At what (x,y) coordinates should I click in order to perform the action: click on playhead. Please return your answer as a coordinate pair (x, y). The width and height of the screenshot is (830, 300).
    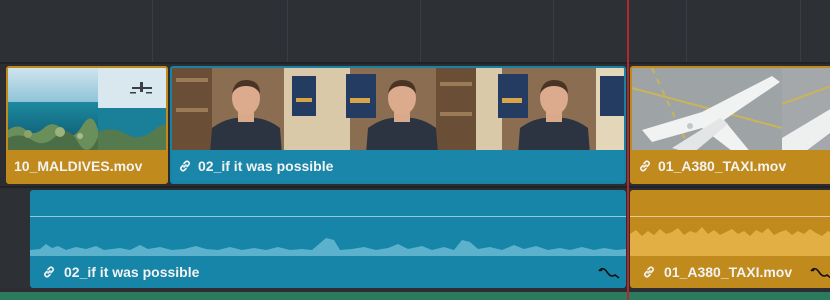
    Looking at the image, I should click on (628, 150).